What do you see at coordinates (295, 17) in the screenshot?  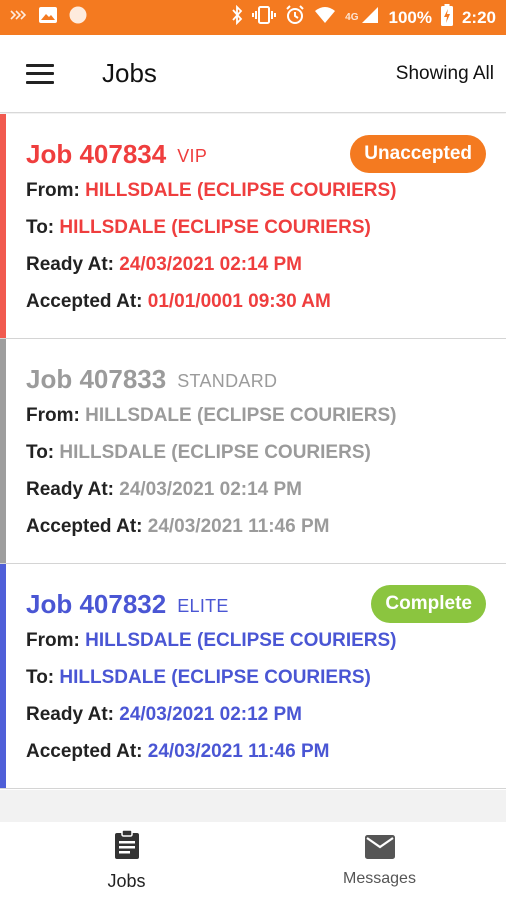 I see `alarm-icon` at bounding box center [295, 17].